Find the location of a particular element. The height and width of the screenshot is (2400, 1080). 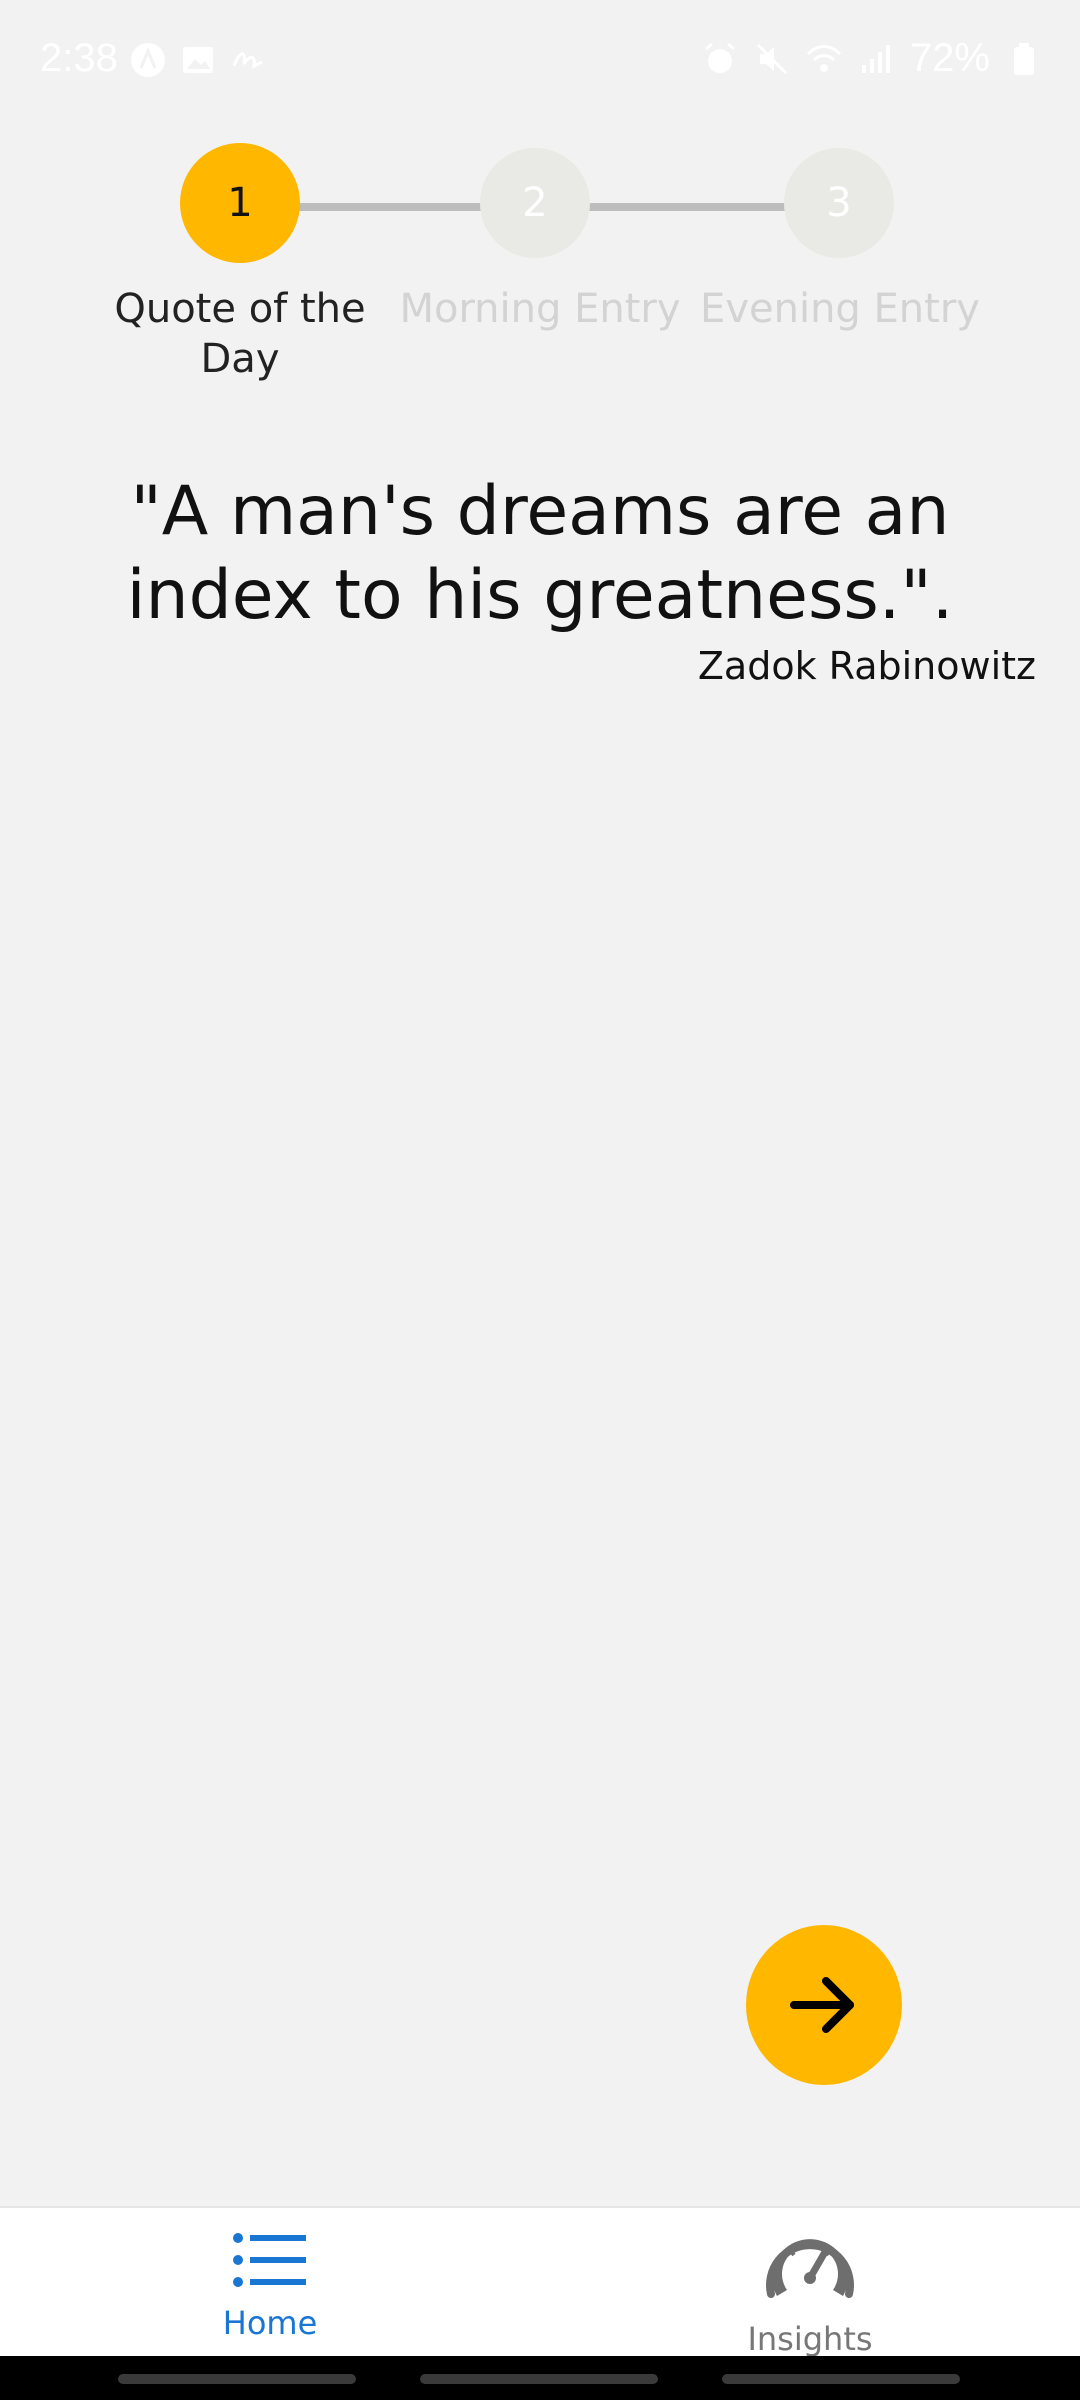

system-navigation-bar is located at coordinates (540, 2378).